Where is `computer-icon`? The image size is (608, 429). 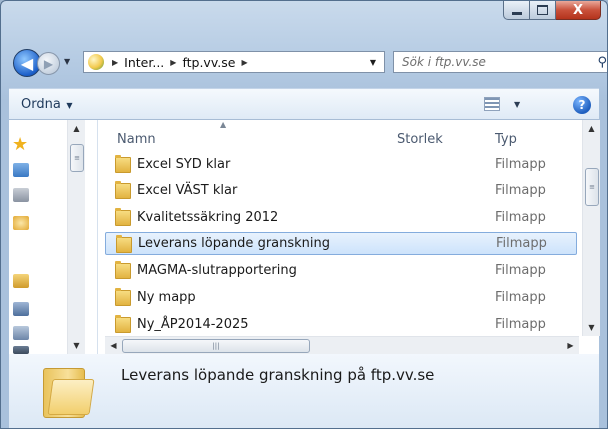
computer-icon is located at coordinates (21, 309).